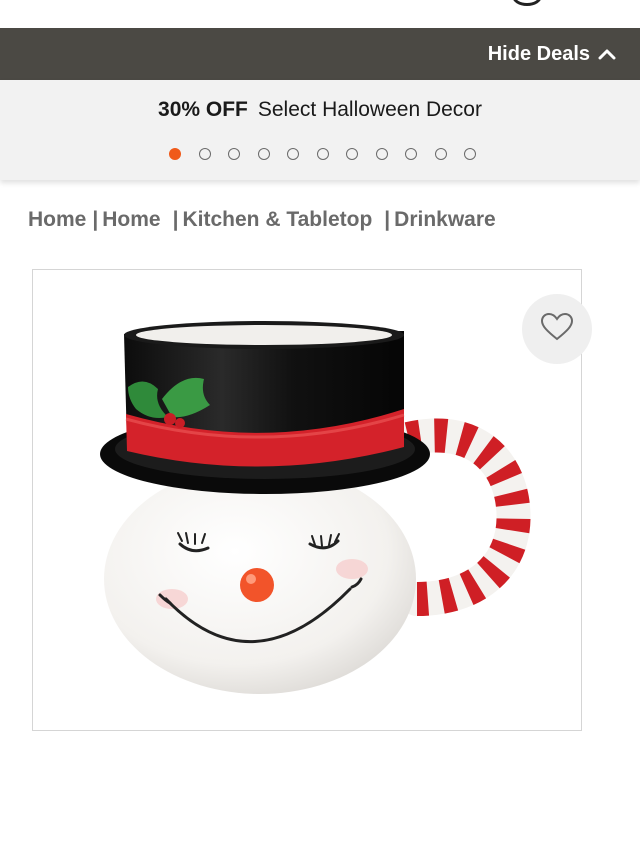 This screenshot has height=853, width=640. I want to click on promo-carousel: 30% OFF Select Halloween Decor, so click(320, 130).